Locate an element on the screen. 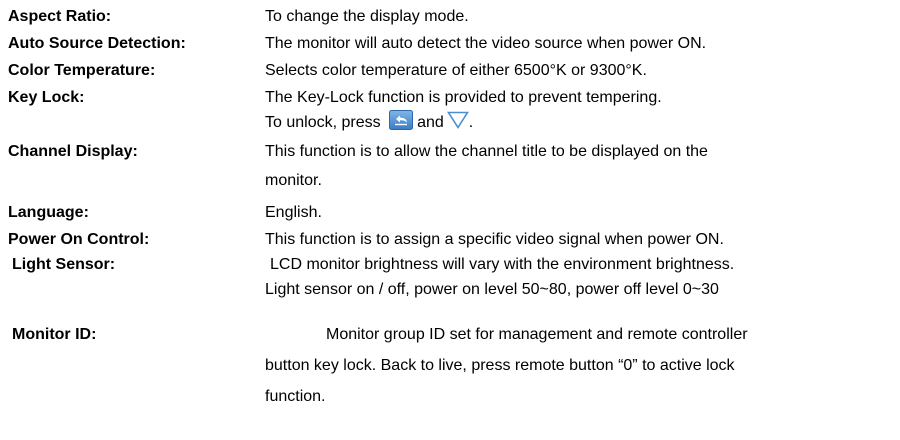 The width and height of the screenshot is (900, 440). term-label: Key Lock: is located at coordinates (46, 97).